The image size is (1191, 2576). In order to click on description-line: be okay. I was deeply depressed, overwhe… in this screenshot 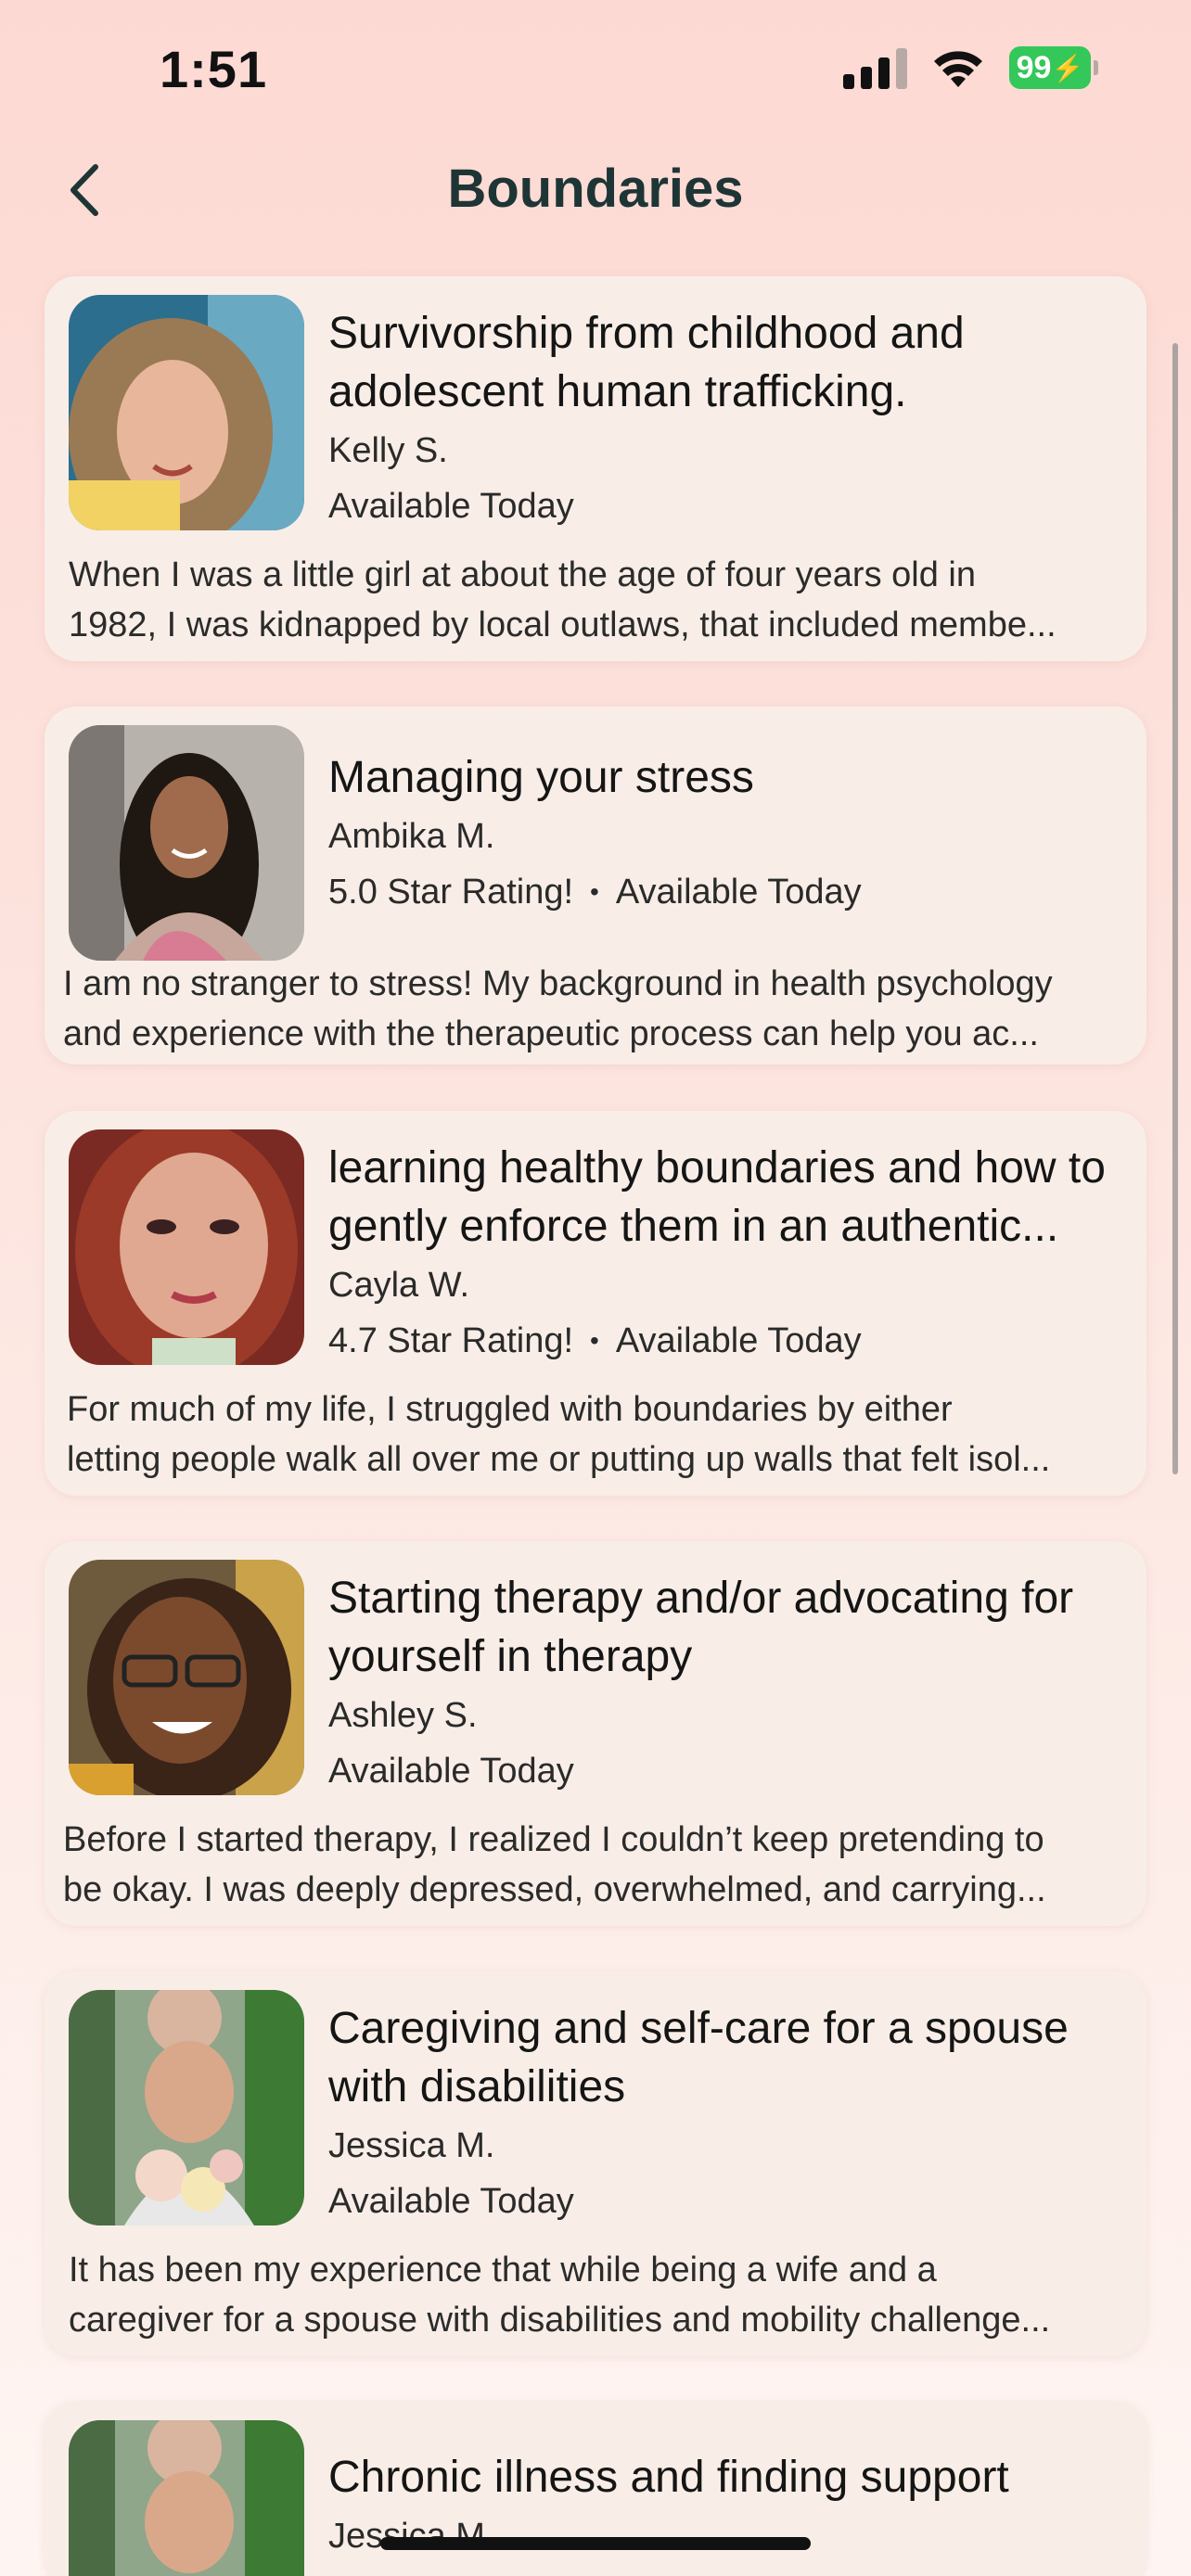, I will do `click(554, 1889)`.